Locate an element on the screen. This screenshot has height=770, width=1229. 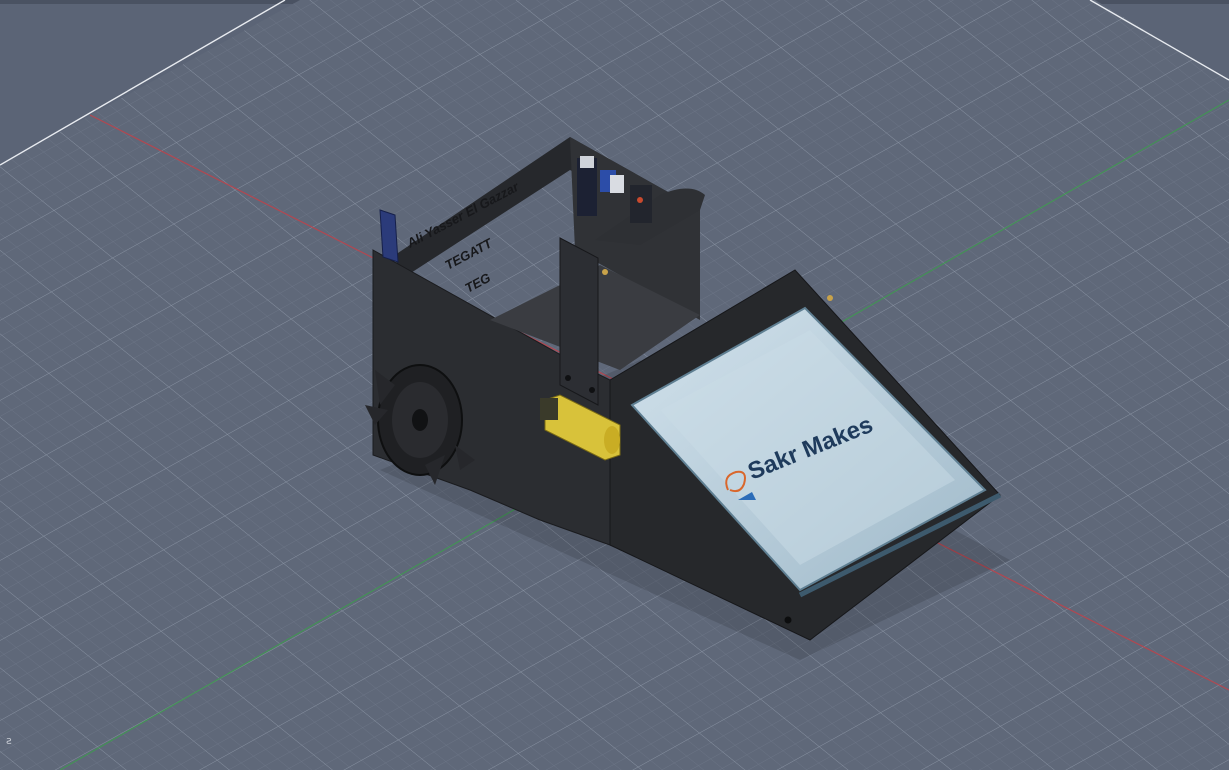
viewcube-corner-indicator: ƨ is located at coordinates (9, 740).